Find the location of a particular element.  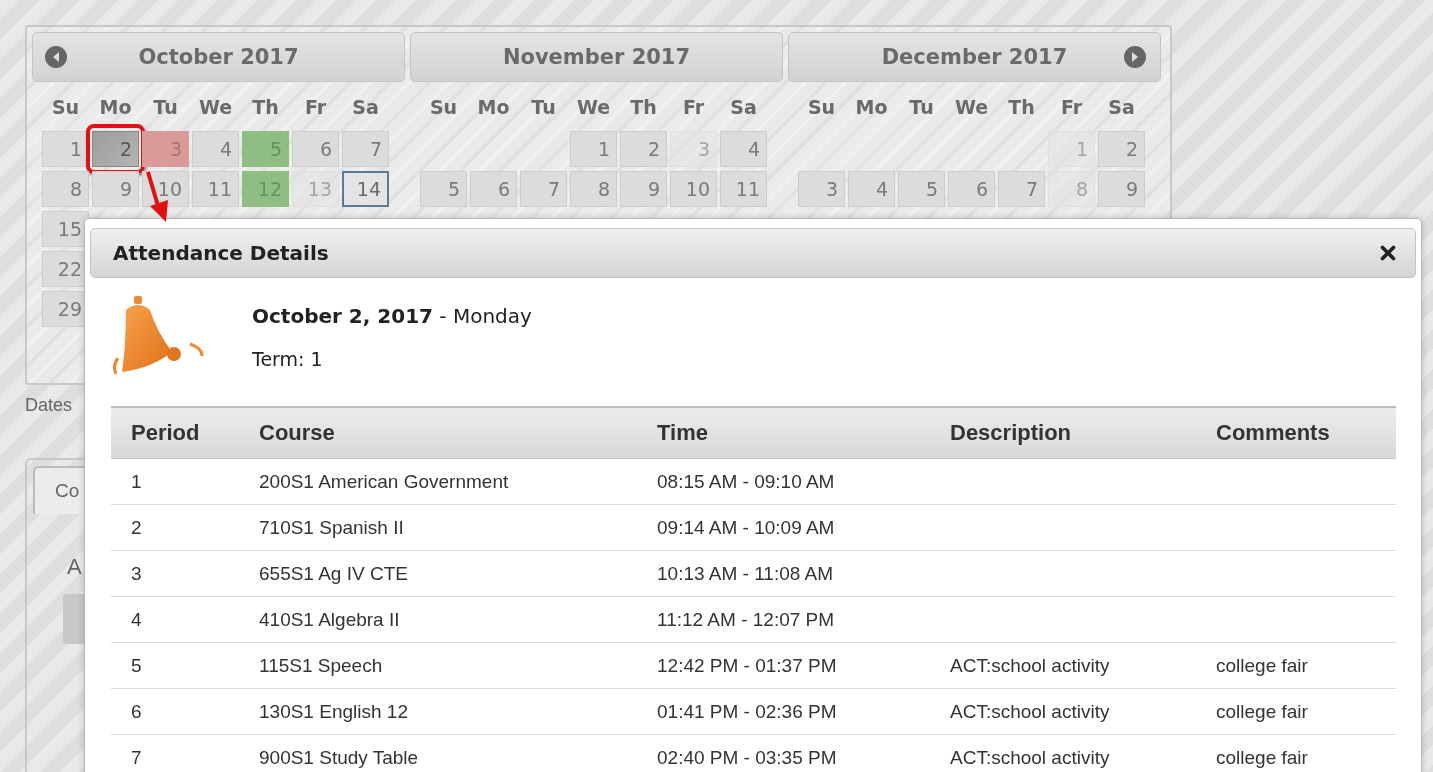

table-cell-text: 200S1 American Government is located at coordinates (384, 481).